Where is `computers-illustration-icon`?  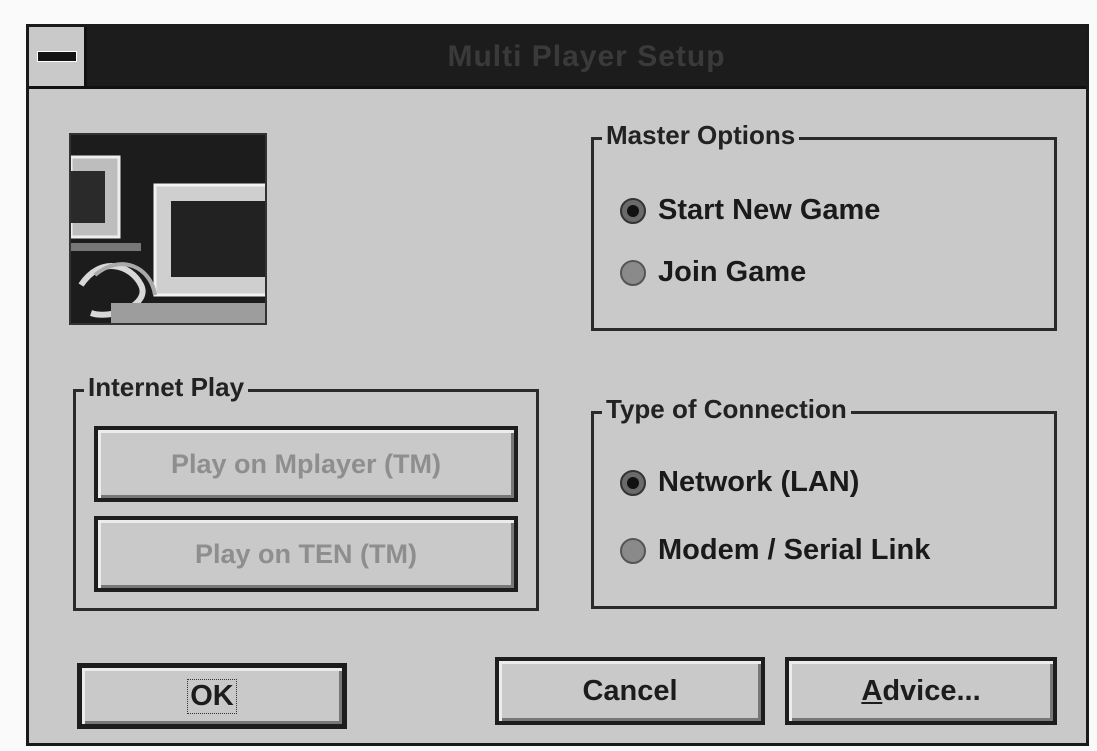 computers-illustration-icon is located at coordinates (168, 229).